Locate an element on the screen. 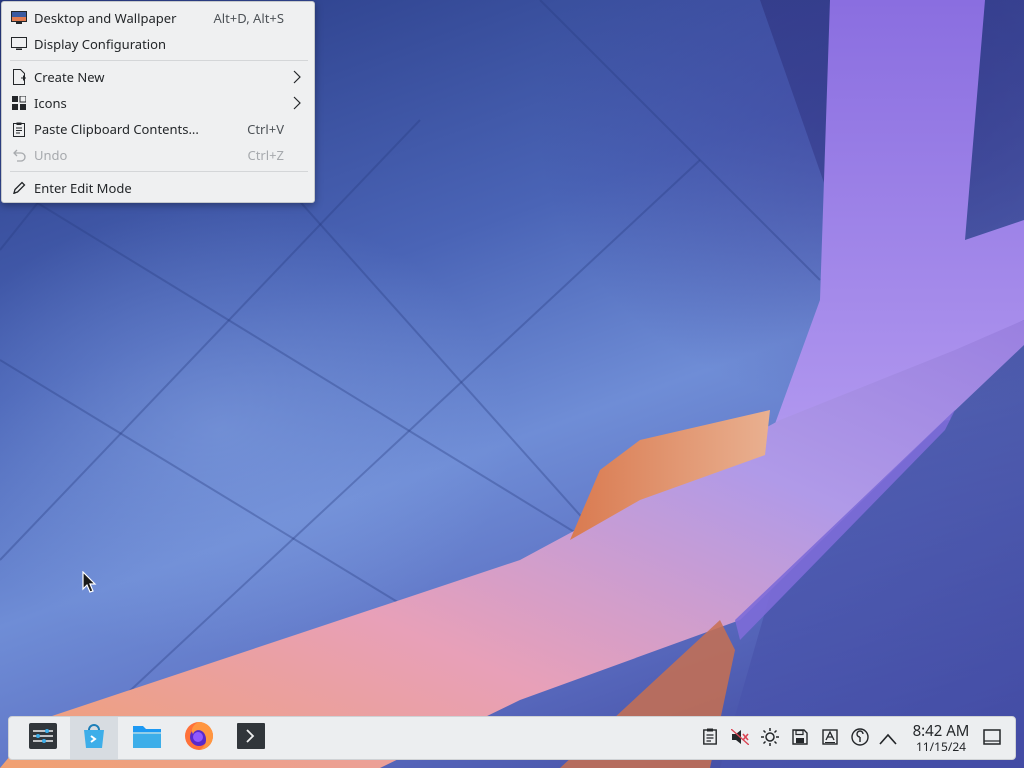  show-desktop-icon is located at coordinates (992, 739).